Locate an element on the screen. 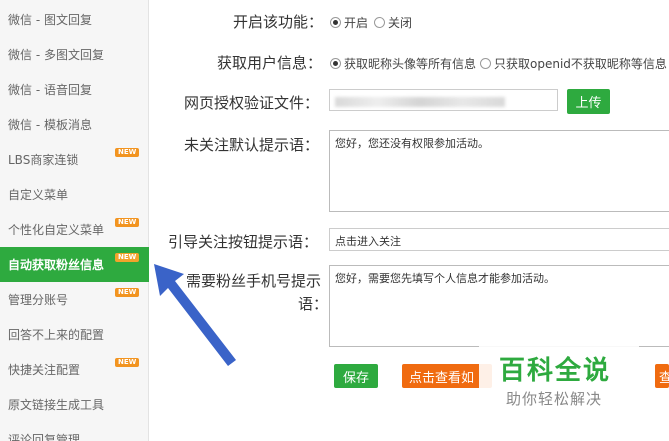 The width and height of the screenshot is (669, 441). guide-tip-label: 引导关注按钮提示语： is located at coordinates (243, 242).